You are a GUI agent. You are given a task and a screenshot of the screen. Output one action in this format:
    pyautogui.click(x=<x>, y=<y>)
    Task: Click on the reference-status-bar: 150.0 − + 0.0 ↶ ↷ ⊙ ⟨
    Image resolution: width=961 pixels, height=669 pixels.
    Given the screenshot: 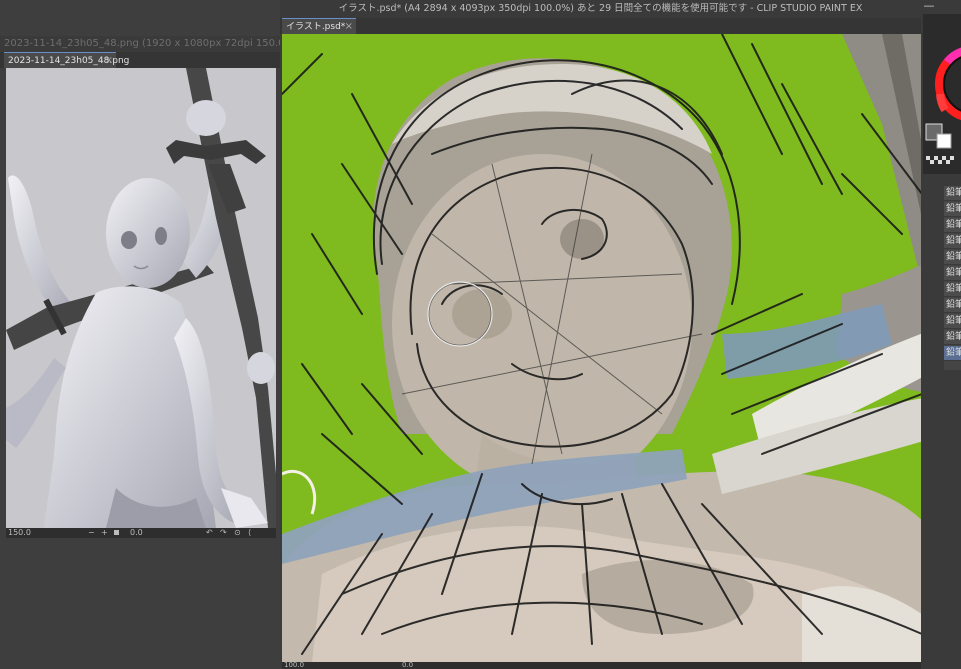 What is the action you would take?
    pyautogui.click(x=141, y=533)
    